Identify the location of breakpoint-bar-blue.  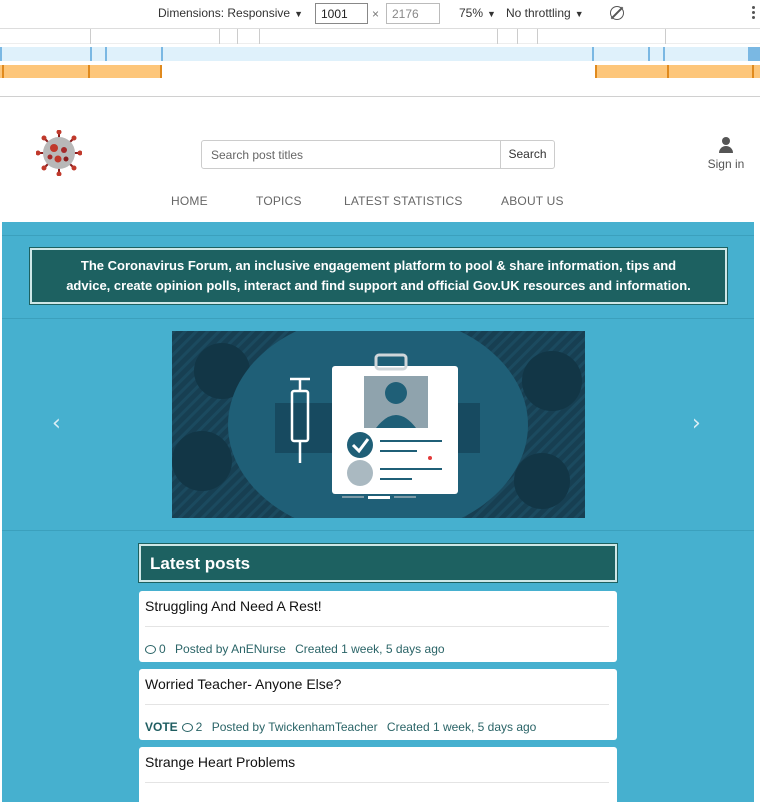
(380, 54).